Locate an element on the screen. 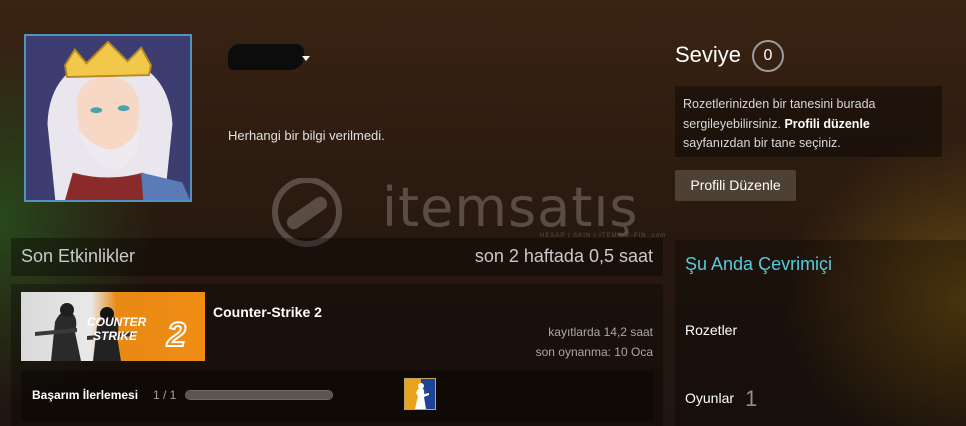 The height and width of the screenshot is (426, 966). achievement-progress-fill is located at coordinates (259, 395).